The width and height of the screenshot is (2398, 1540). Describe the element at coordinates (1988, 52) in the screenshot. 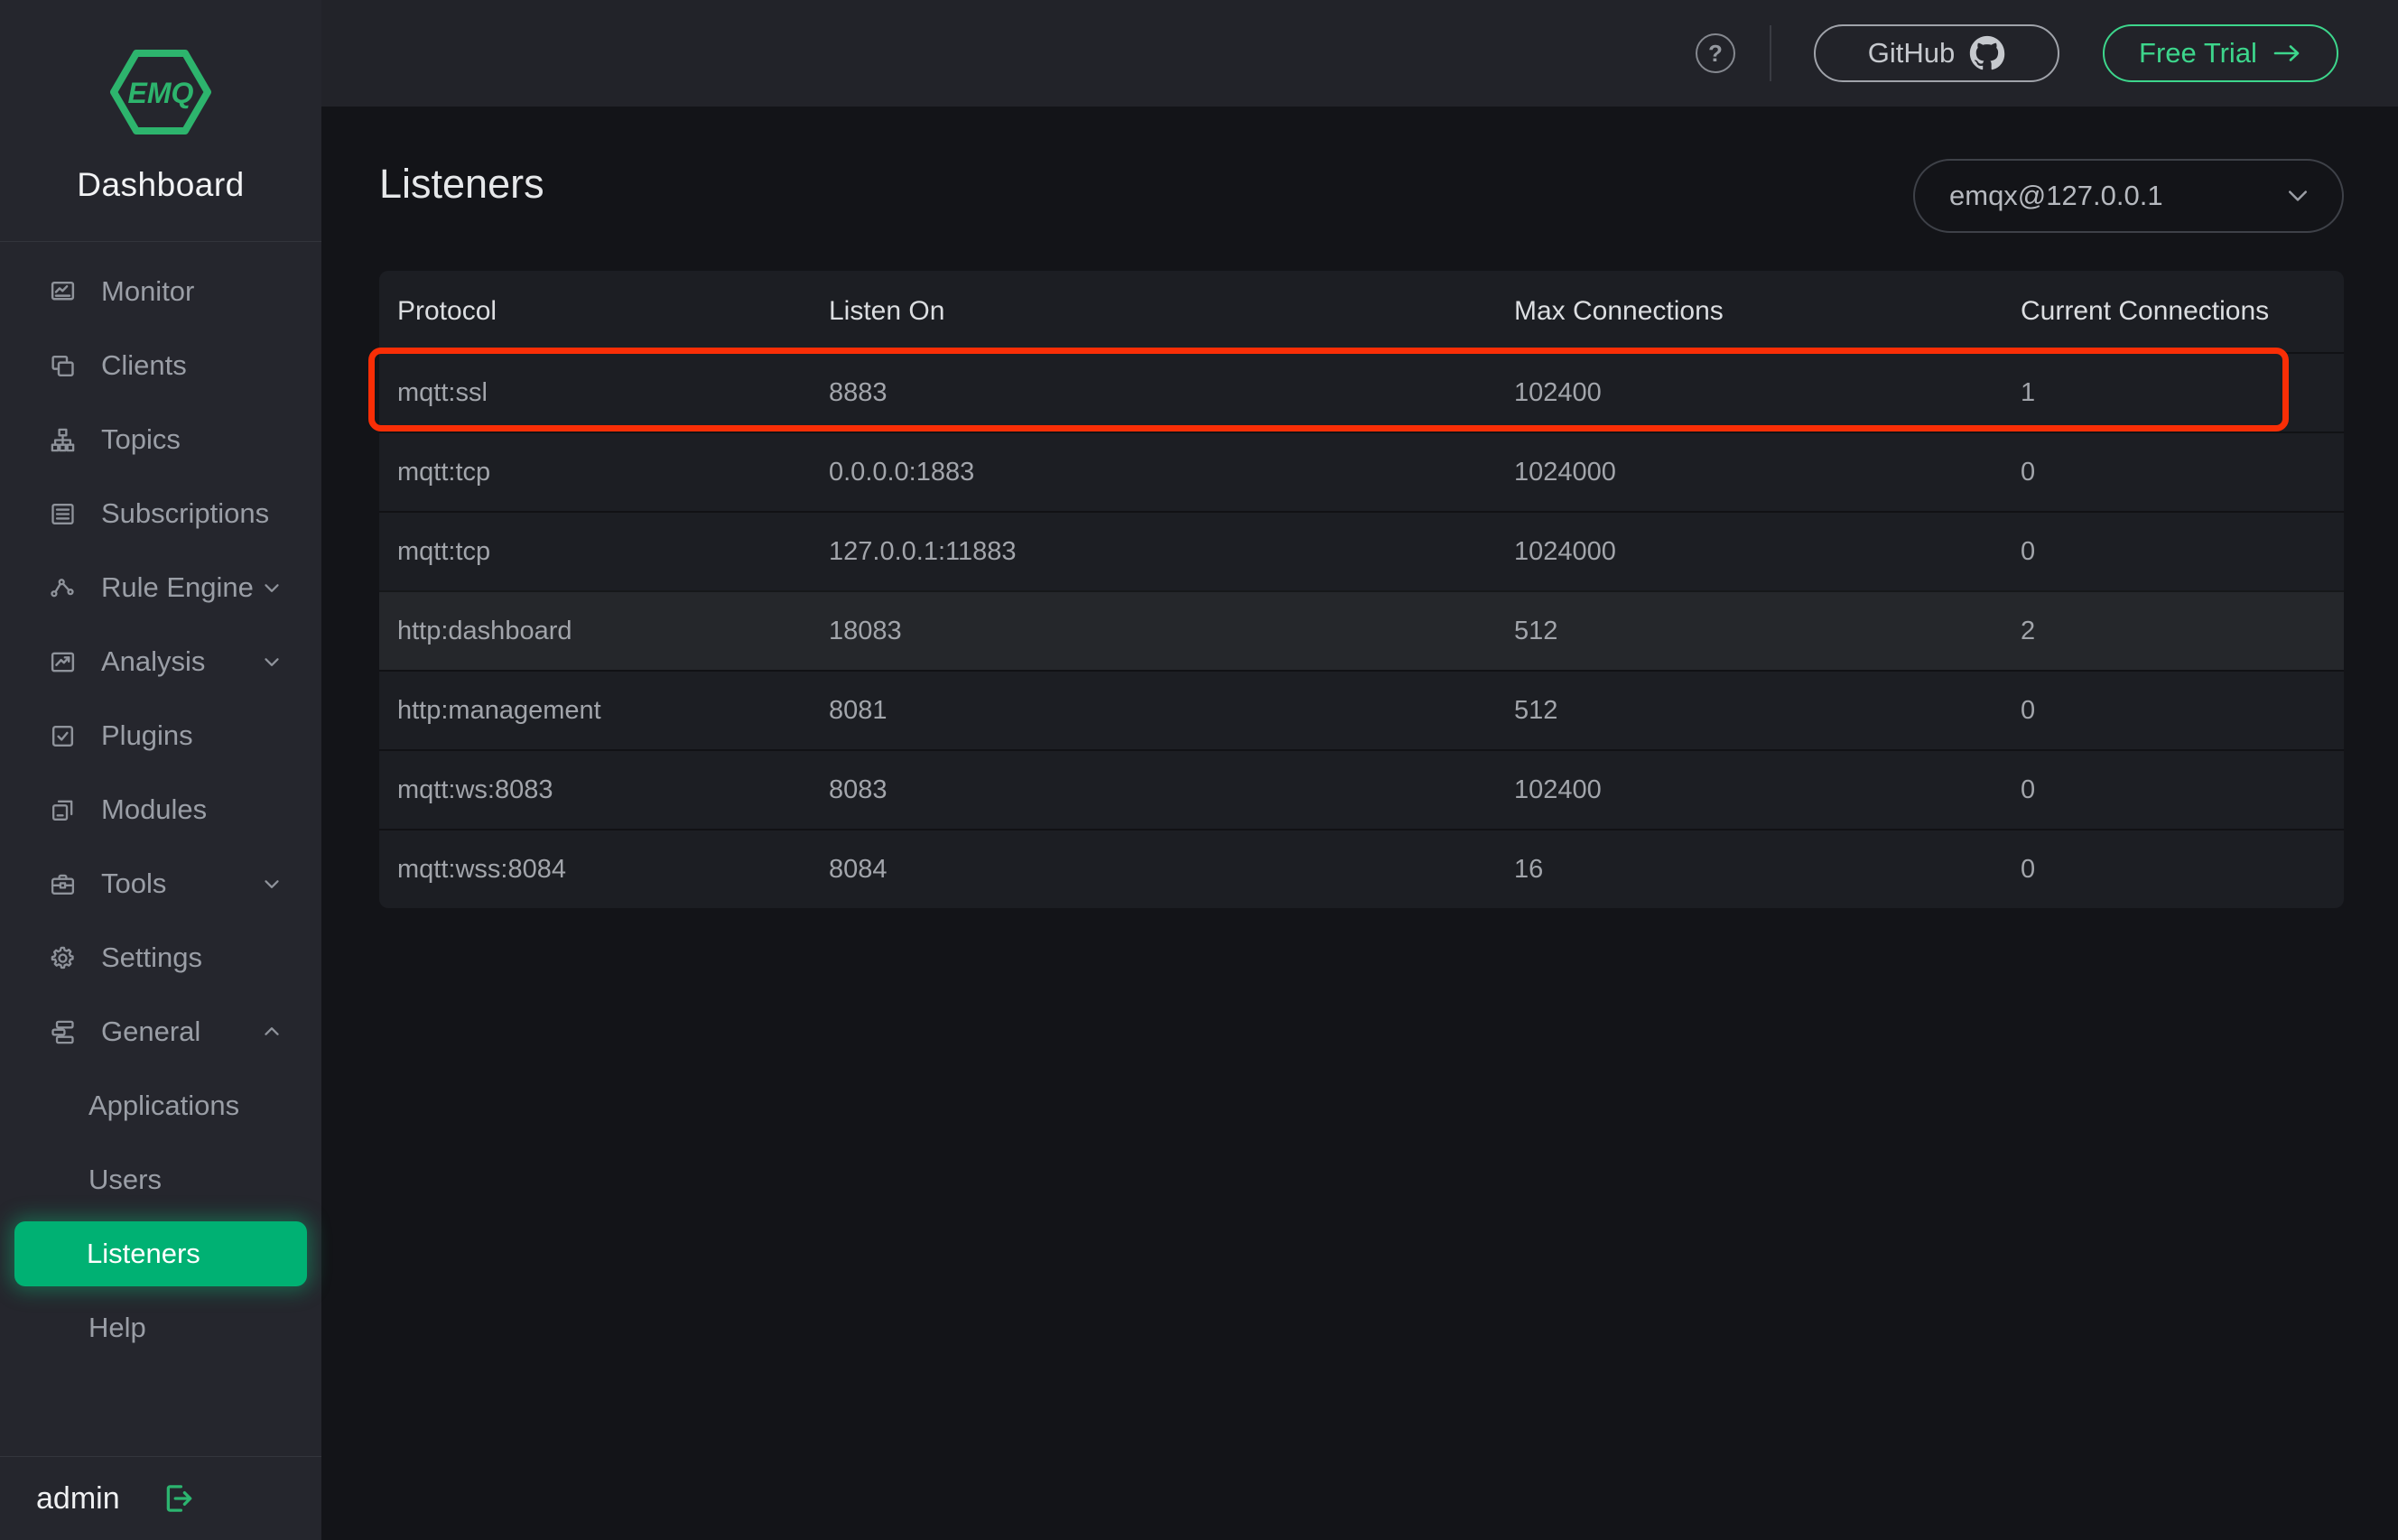

I see `github-icon` at that location.